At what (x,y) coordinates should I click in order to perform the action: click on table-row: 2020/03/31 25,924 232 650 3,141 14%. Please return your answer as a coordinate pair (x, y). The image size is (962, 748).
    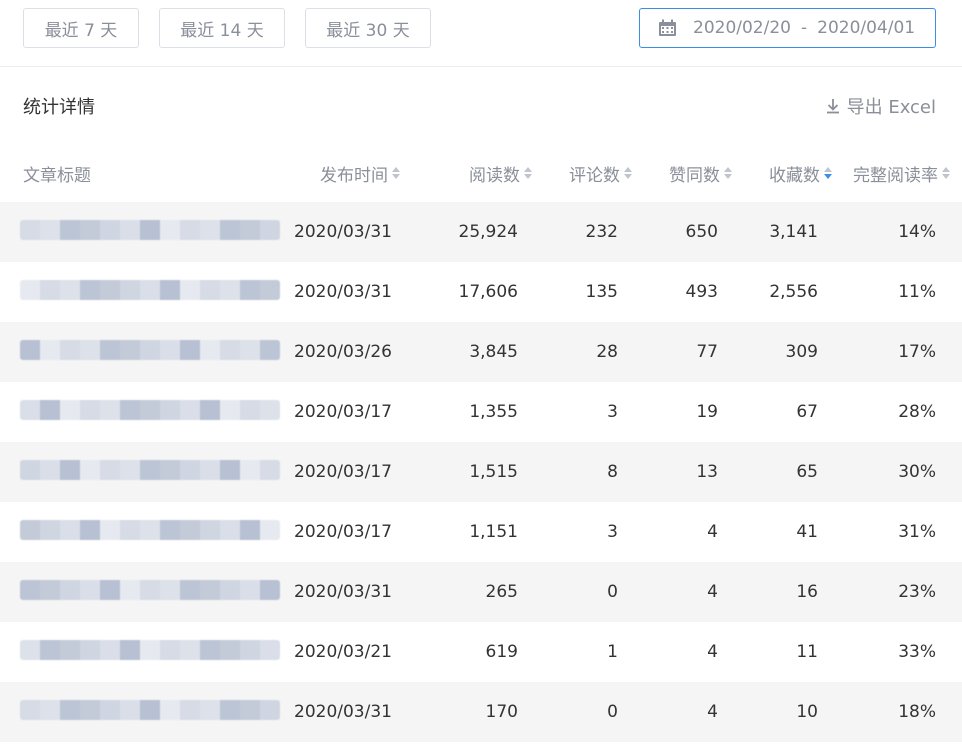
    Looking at the image, I should click on (481, 232).